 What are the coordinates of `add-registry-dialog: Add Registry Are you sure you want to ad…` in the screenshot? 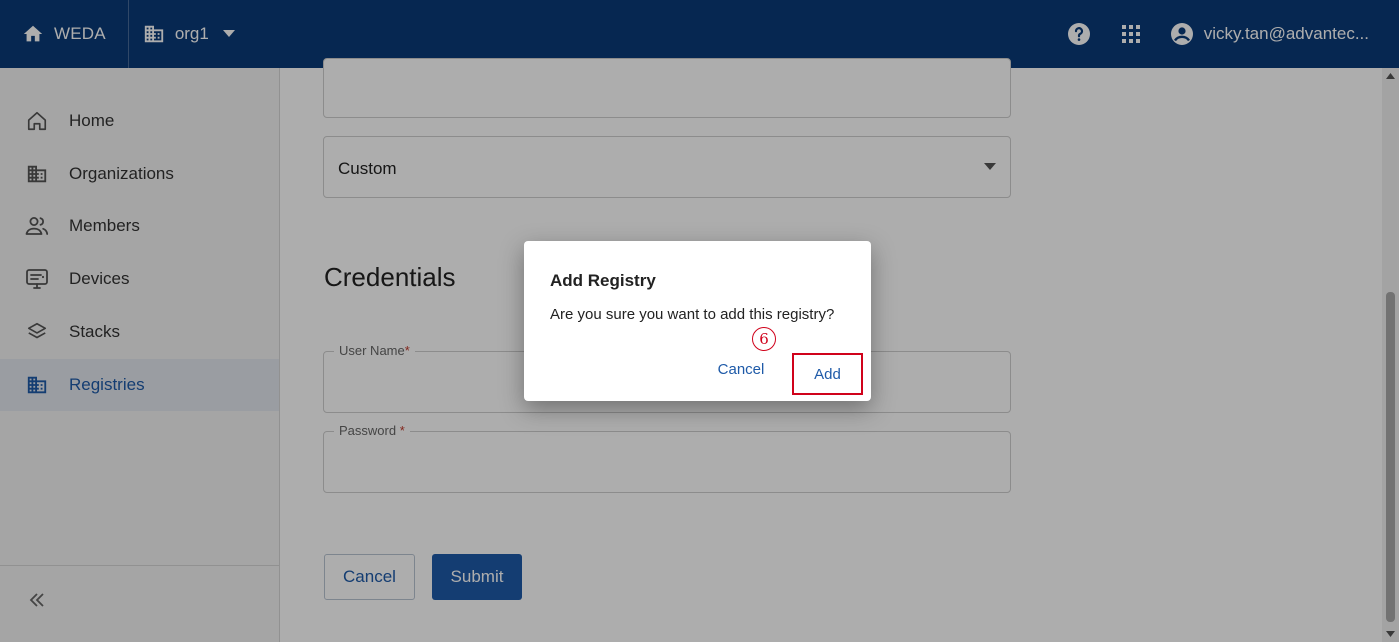 It's located at (697, 321).